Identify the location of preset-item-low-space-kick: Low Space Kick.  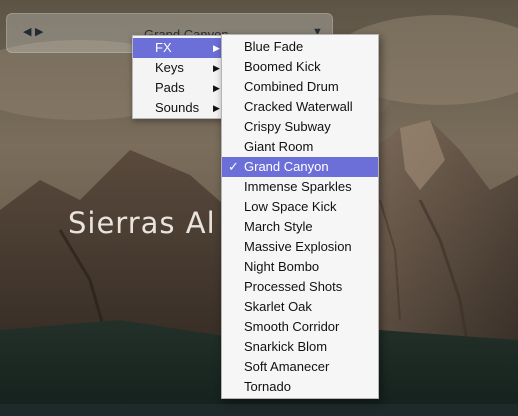
(300, 207).